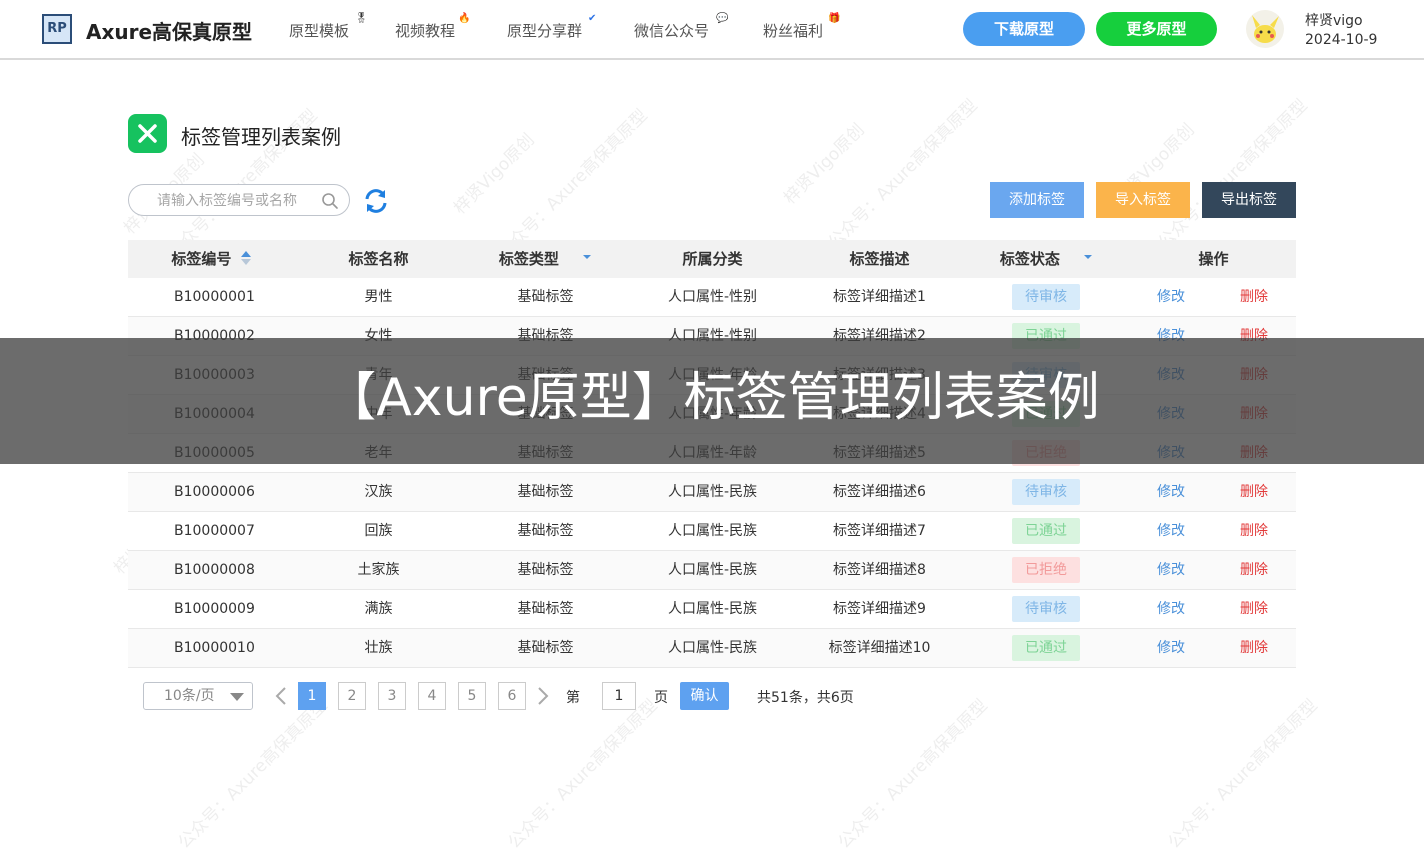  Describe the element at coordinates (1143, 200) in the screenshot. I see `import-tag-button: 导入标签` at that location.